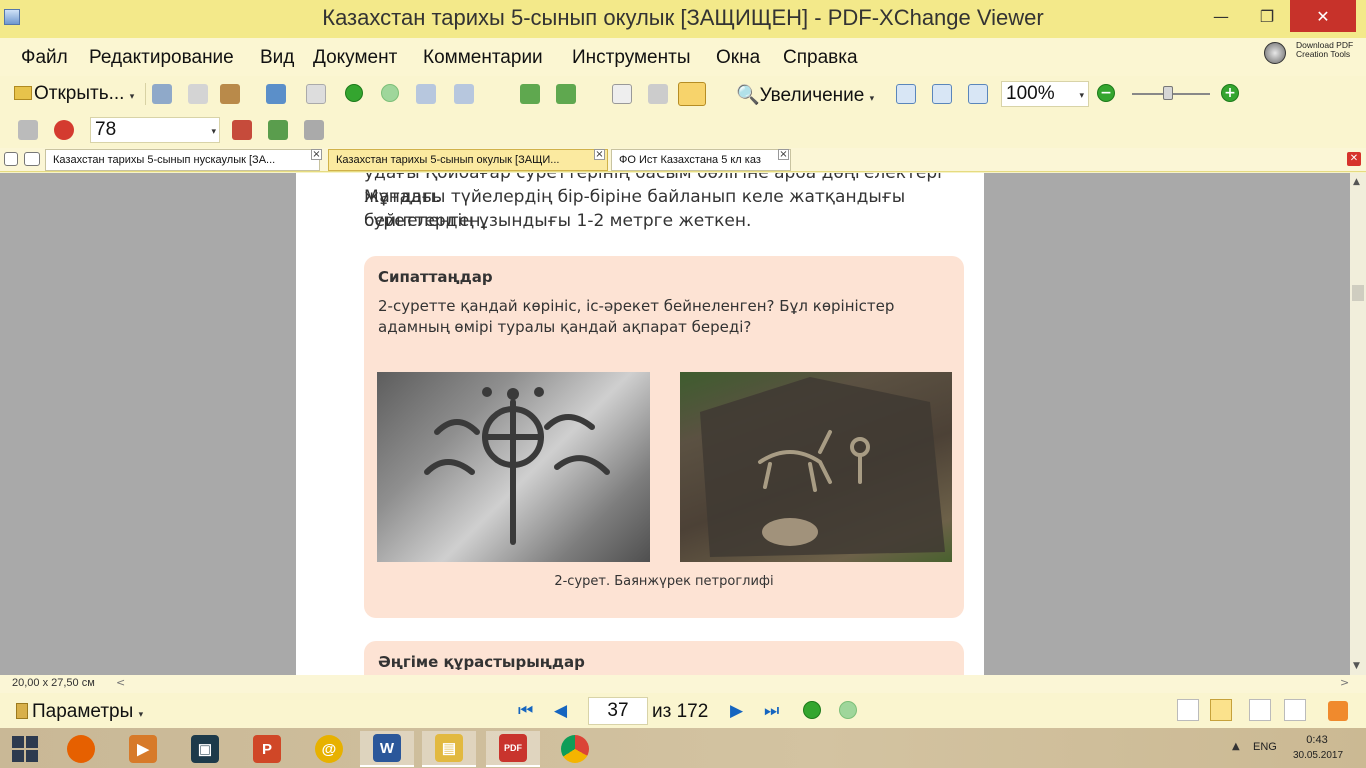 Image resolution: width=1366 pixels, height=768 pixels. Describe the element at coordinates (1230, 93) in the screenshot. I see `zoom-in-icon: +` at that location.